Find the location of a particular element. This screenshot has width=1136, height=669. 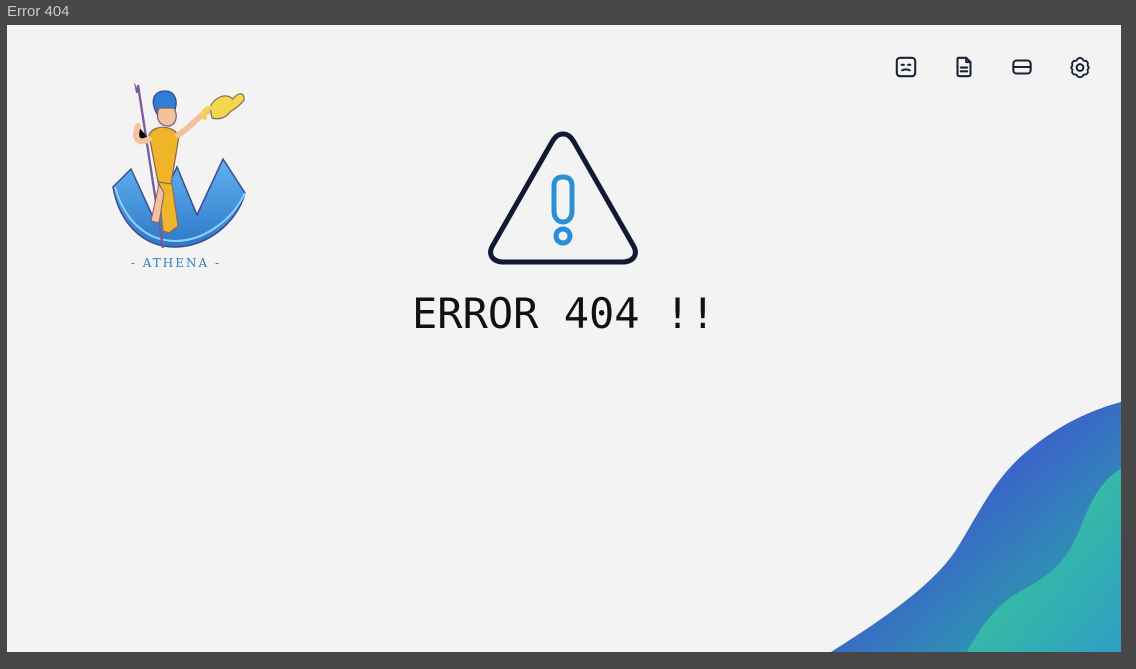

decorative-wave is located at coordinates (976, 527).